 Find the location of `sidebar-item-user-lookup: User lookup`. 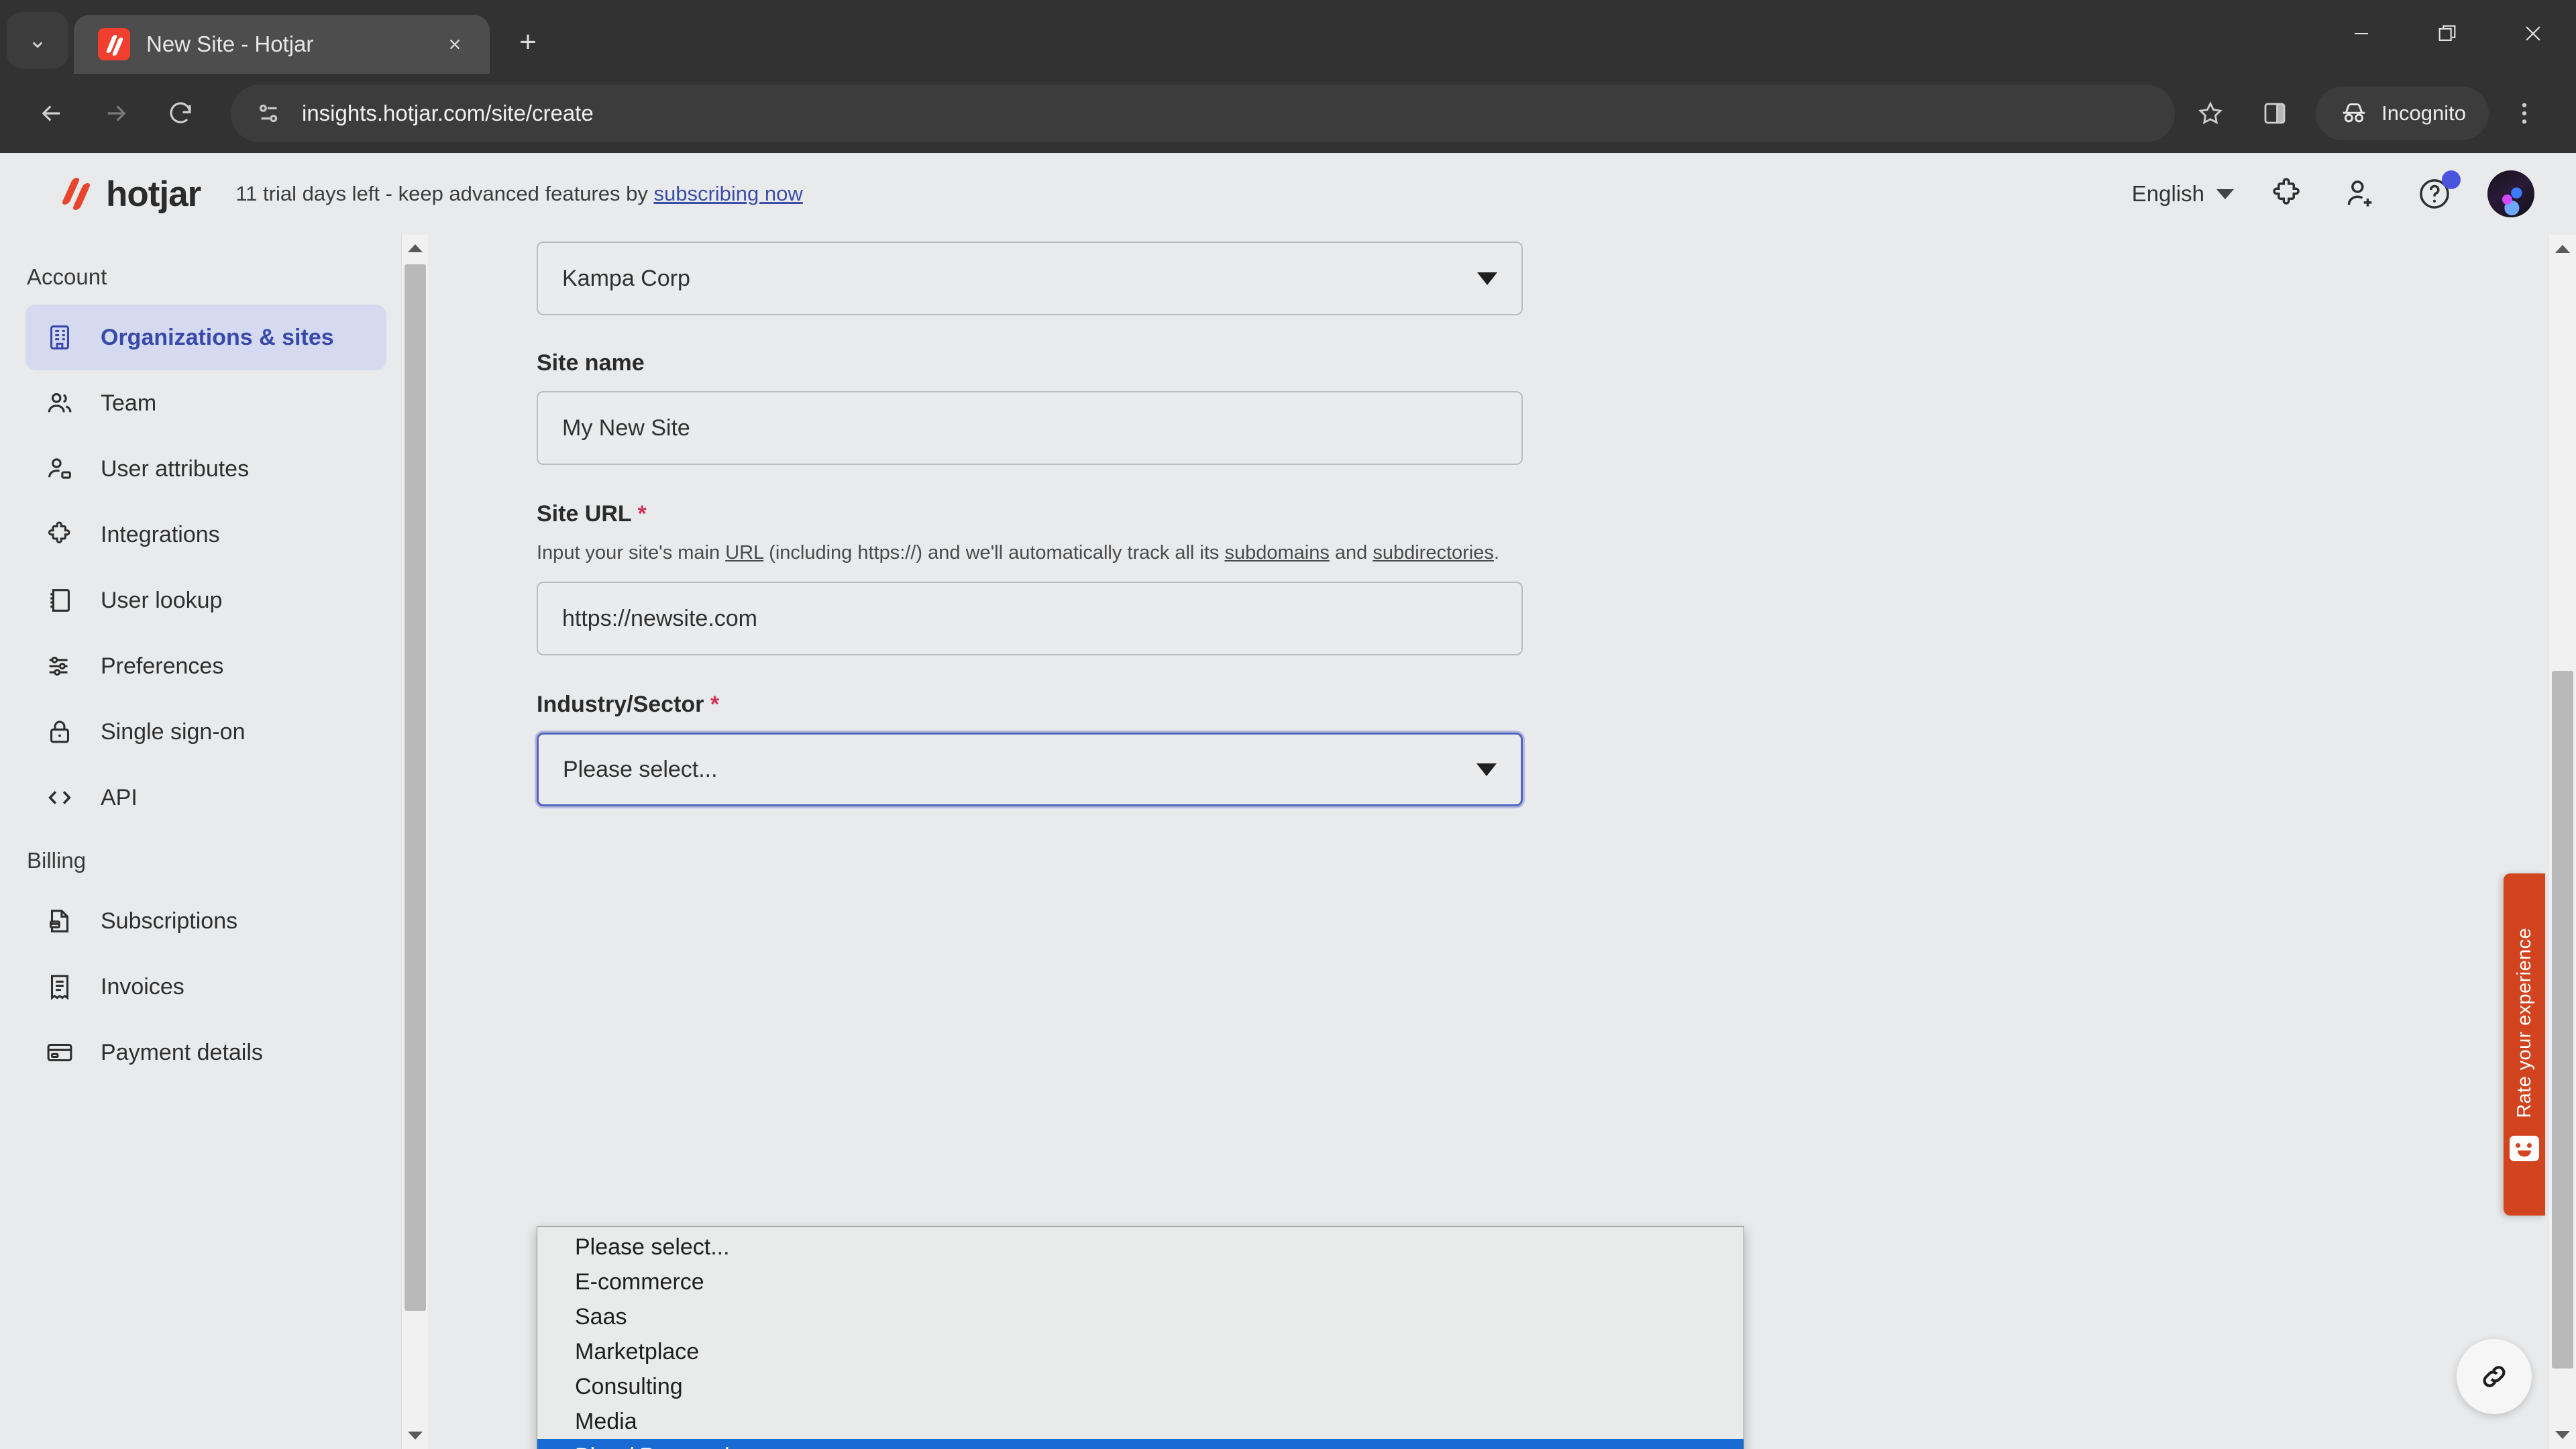

sidebar-item-user-lookup: User lookup is located at coordinates (205, 600).